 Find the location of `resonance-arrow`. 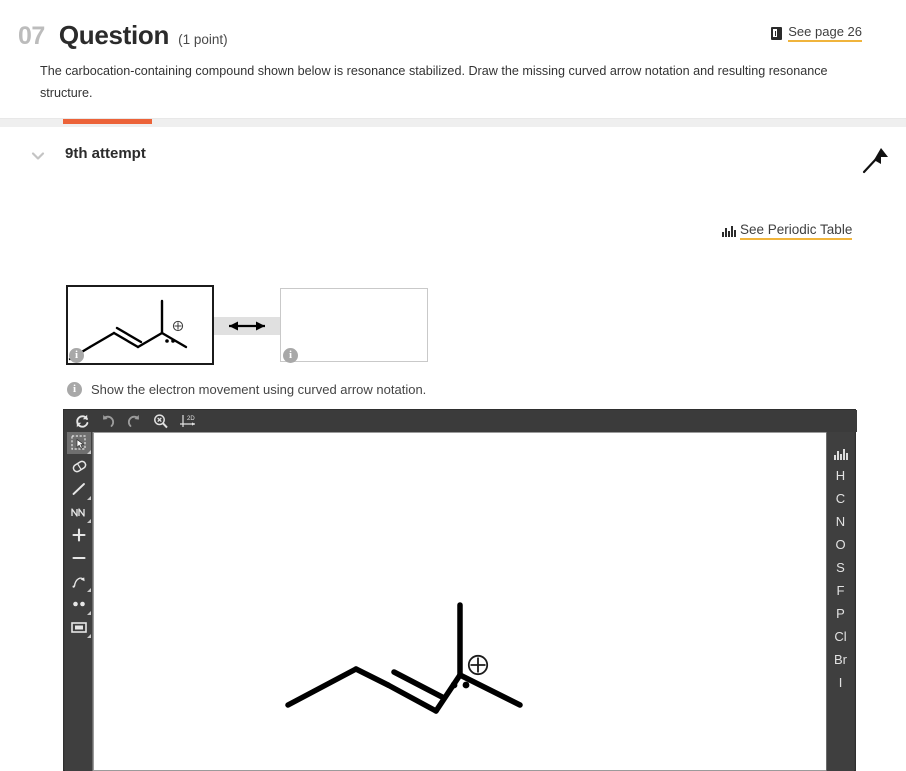

resonance-arrow is located at coordinates (247, 326).